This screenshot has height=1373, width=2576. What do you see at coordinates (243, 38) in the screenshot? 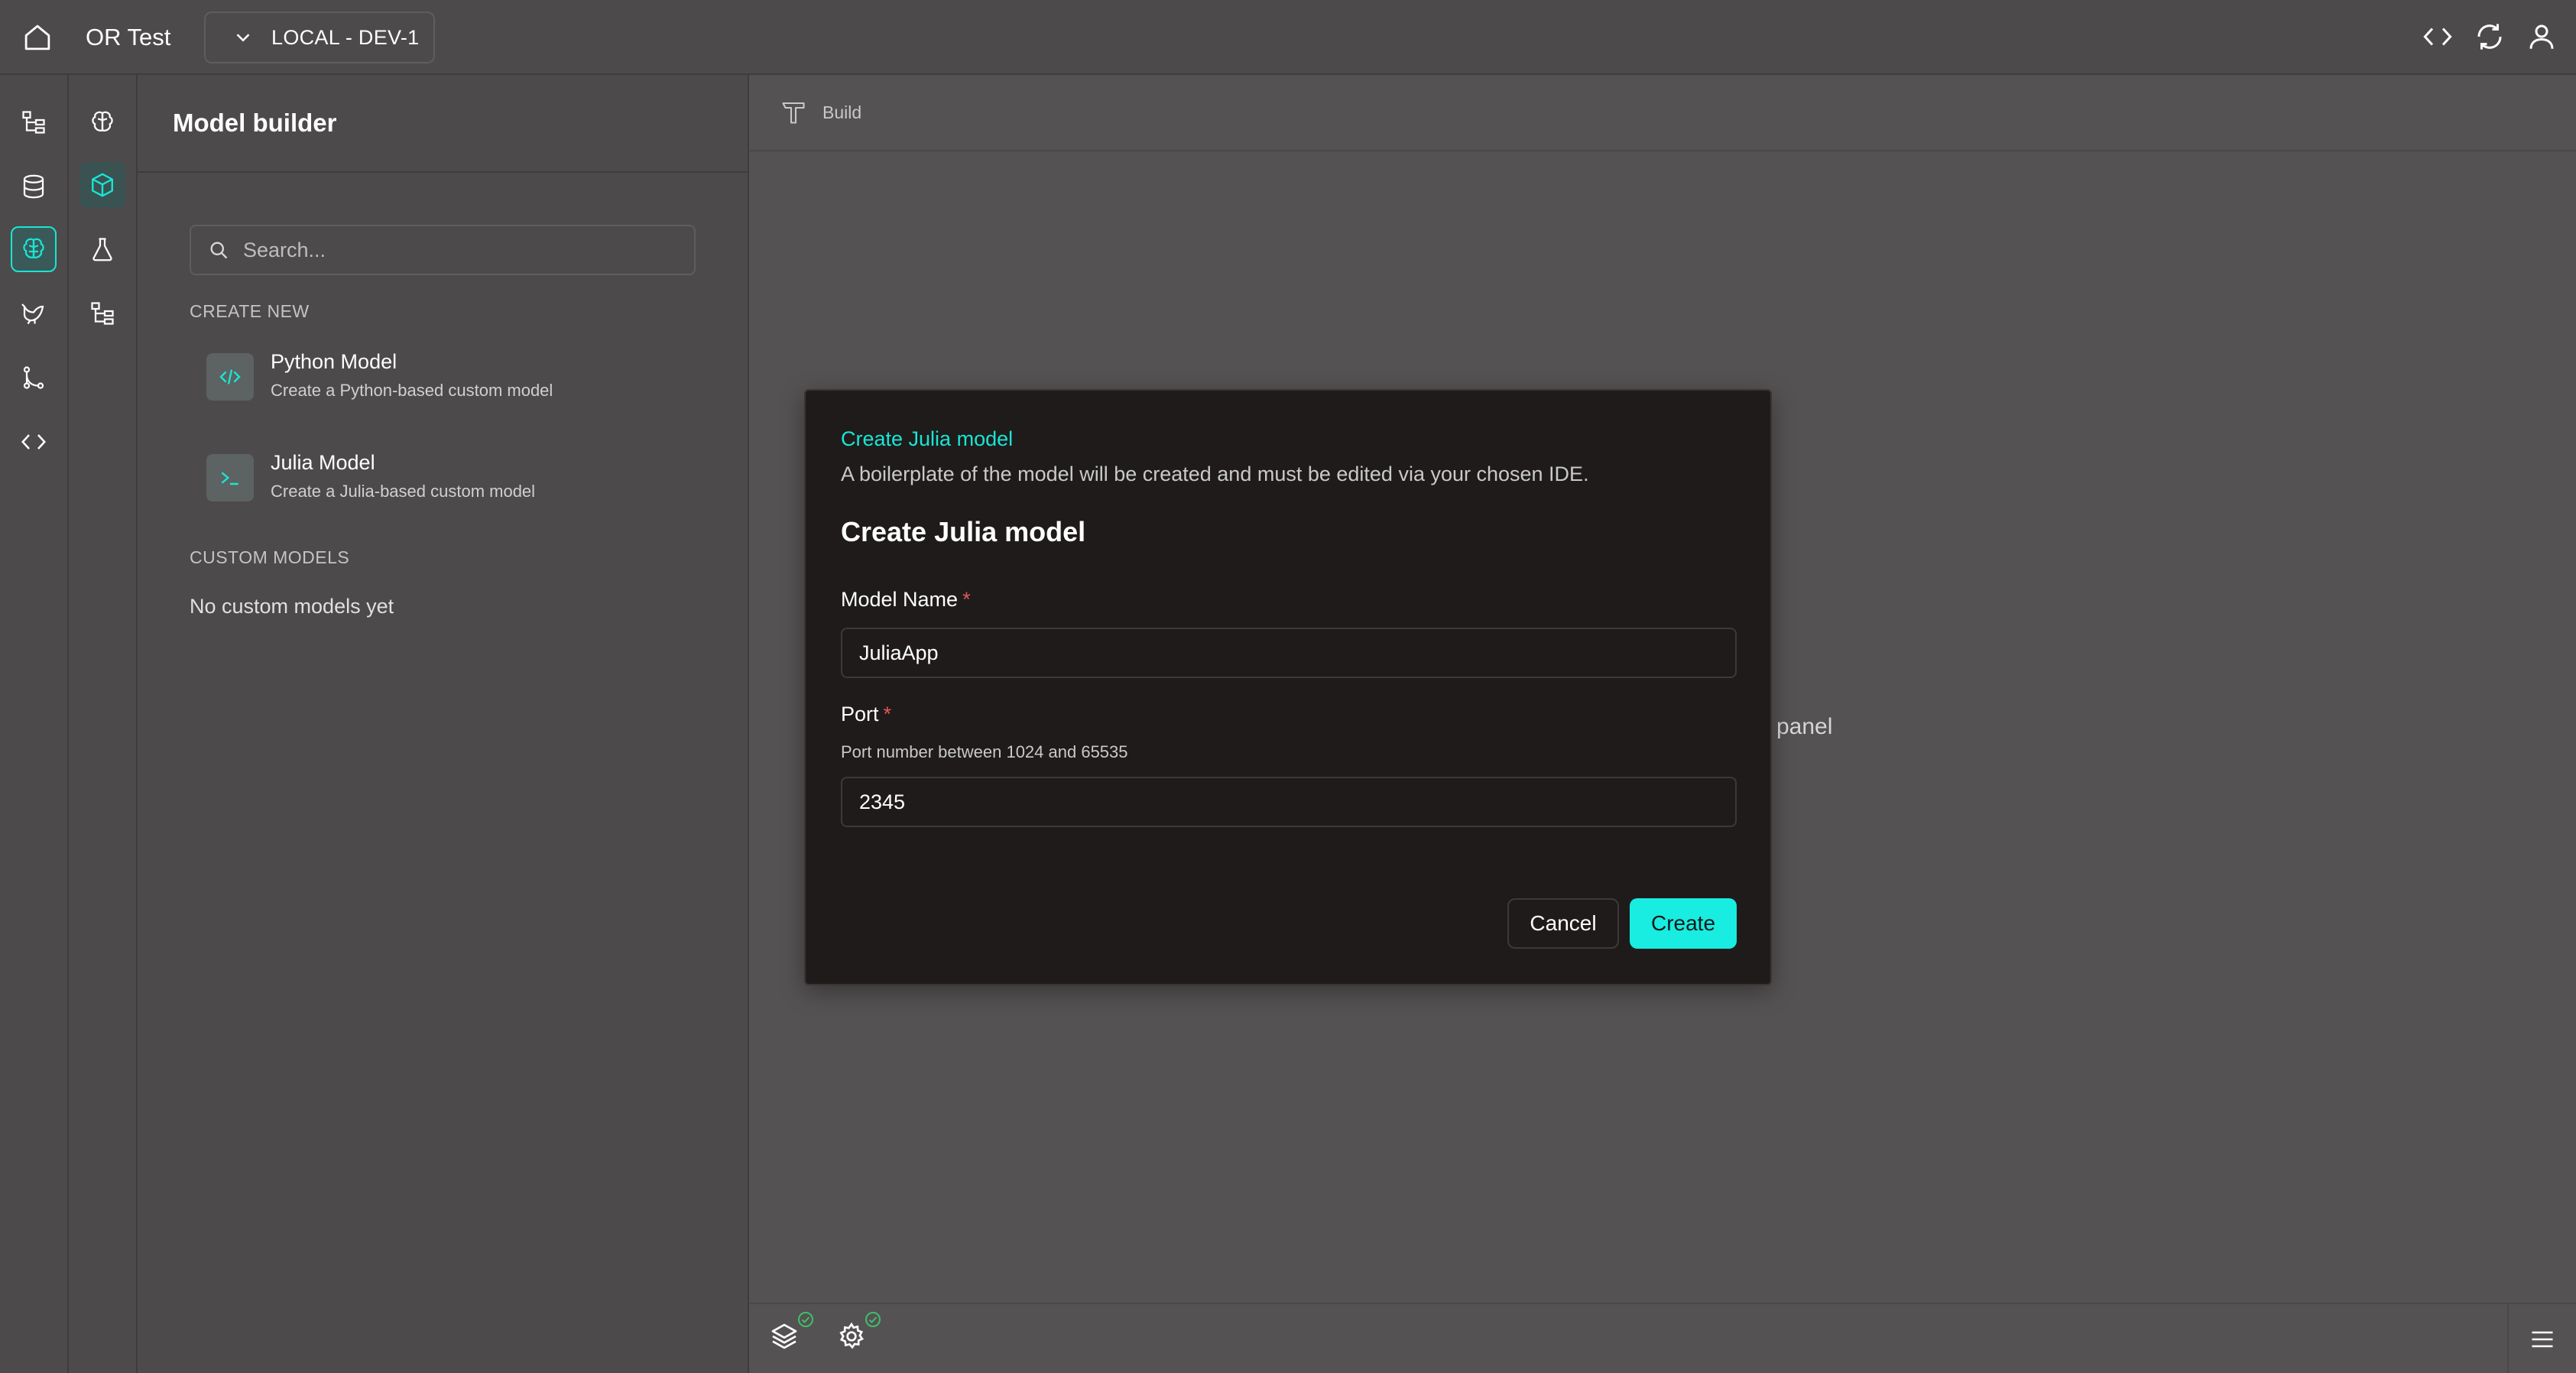
I see `chevron-down-icon` at bounding box center [243, 38].